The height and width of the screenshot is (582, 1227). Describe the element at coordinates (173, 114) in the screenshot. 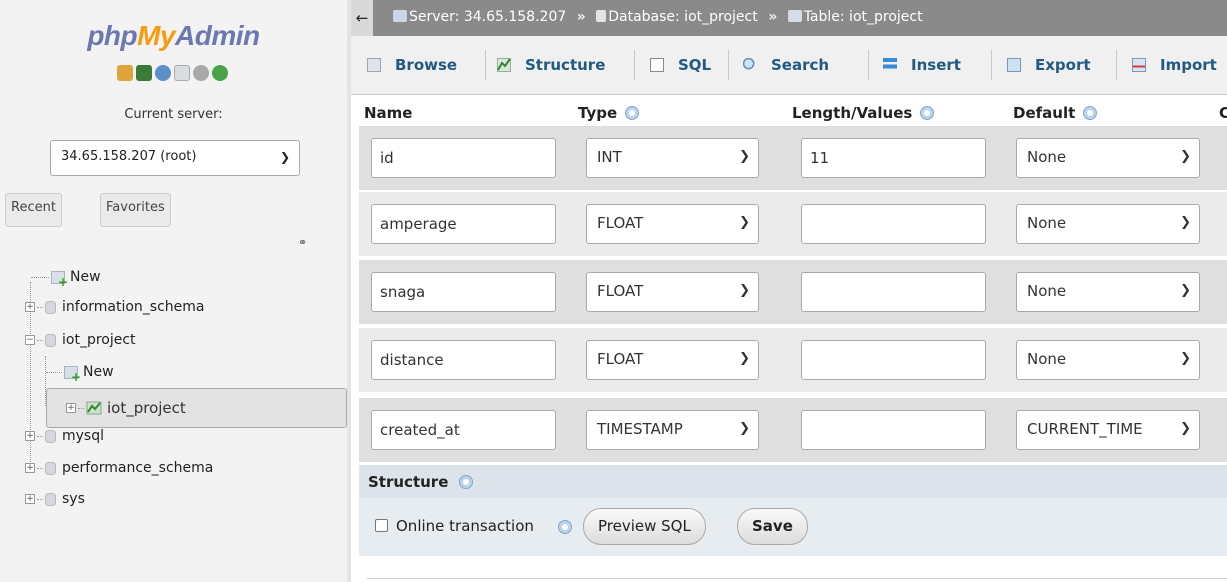

I see `current-server-label: Current server:` at that location.